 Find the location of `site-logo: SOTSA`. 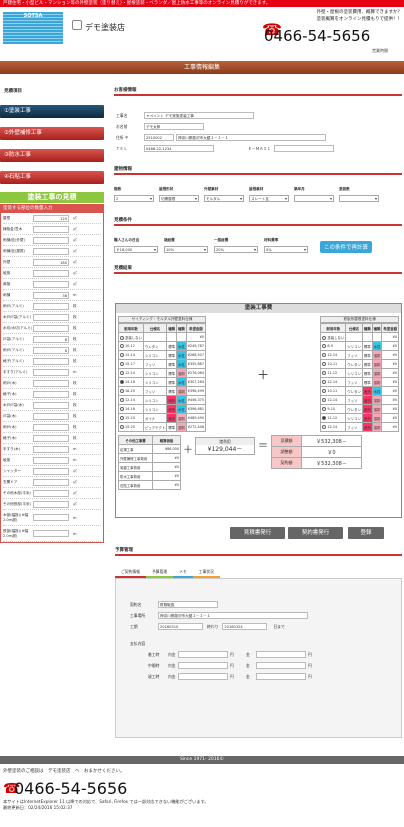

site-logo: SOTSA is located at coordinates (33, 28).